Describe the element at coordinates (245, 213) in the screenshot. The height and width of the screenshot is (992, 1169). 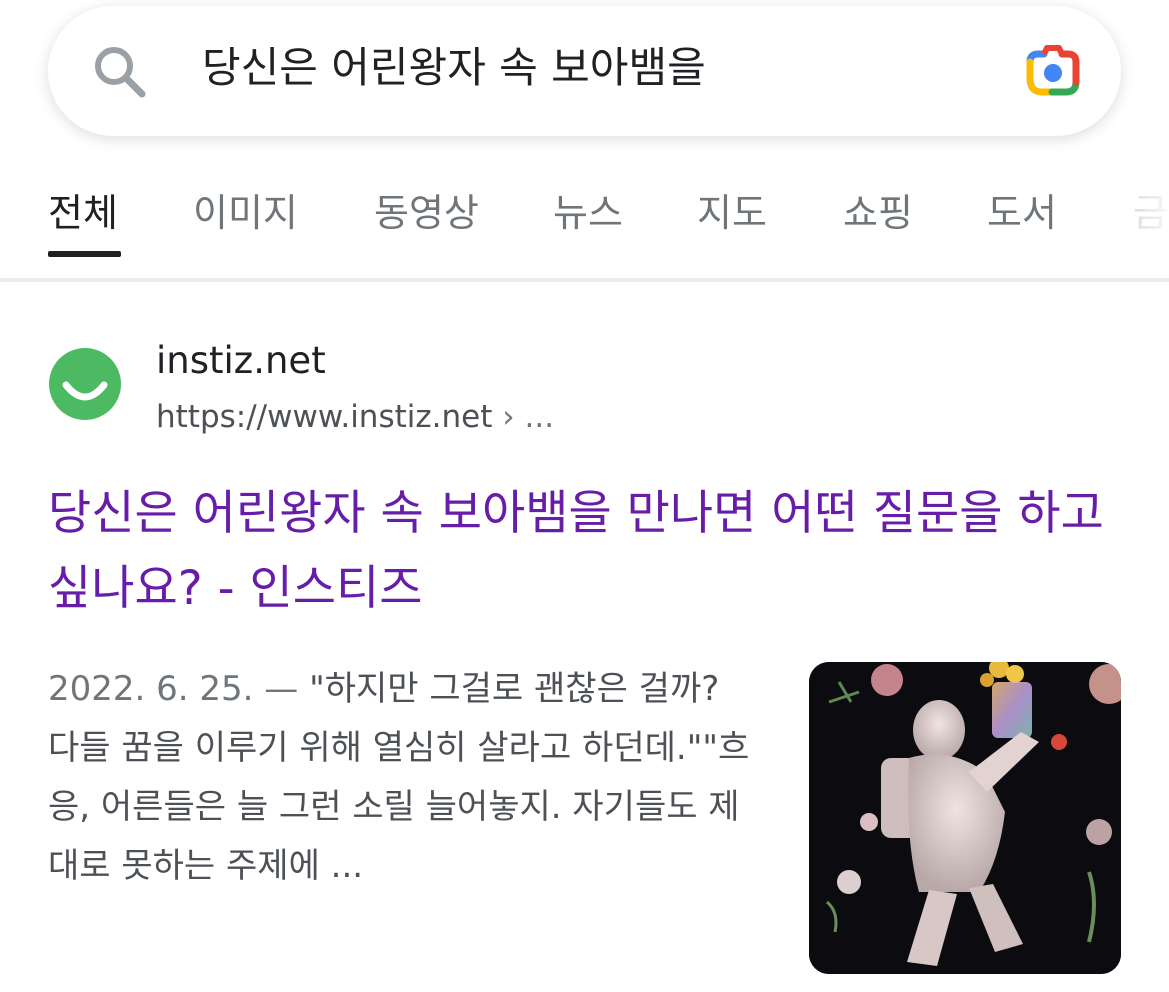
I see `tab-images: 이미지` at that location.